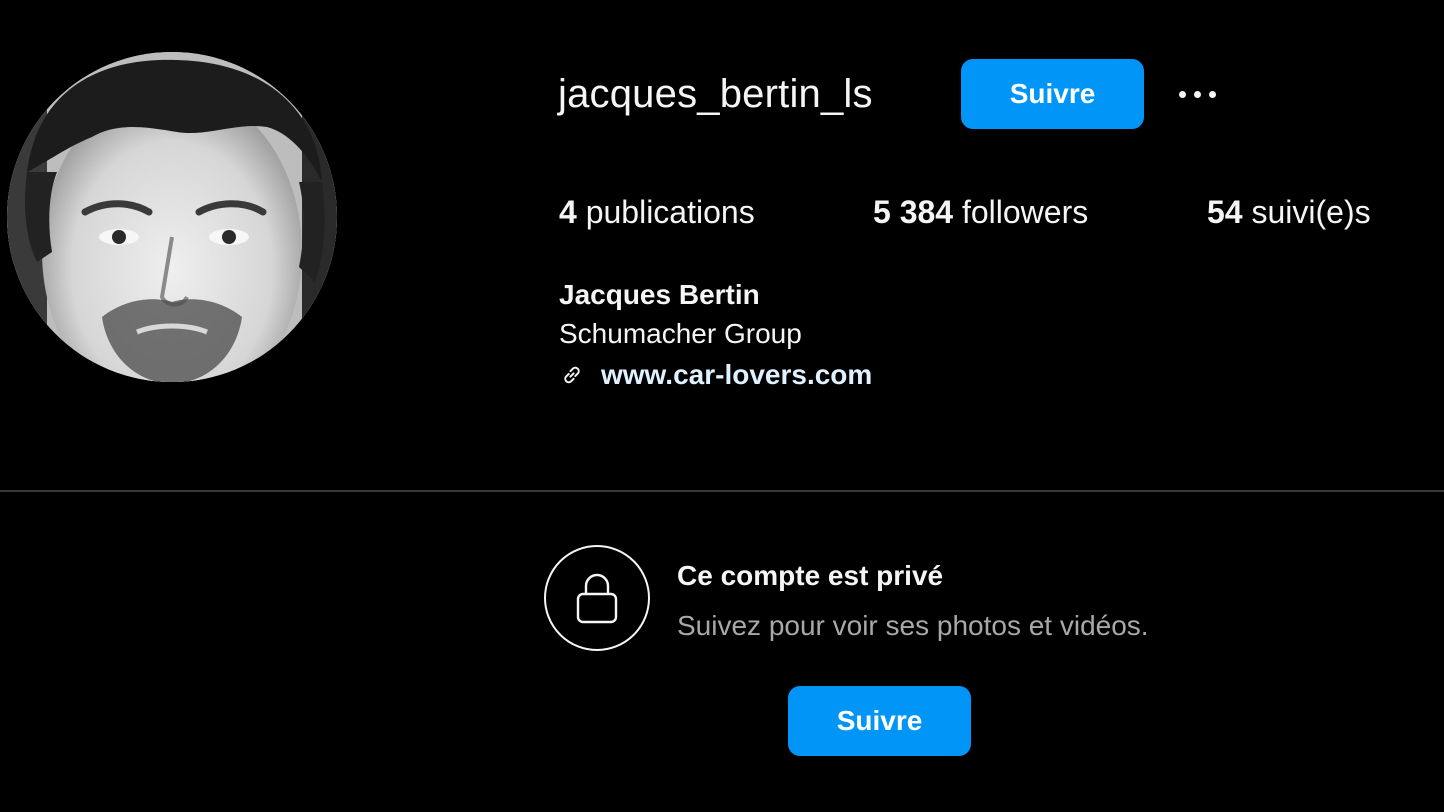 This screenshot has height=812, width=1444. I want to click on profile-website: www.car-lovers.com, so click(715, 375).